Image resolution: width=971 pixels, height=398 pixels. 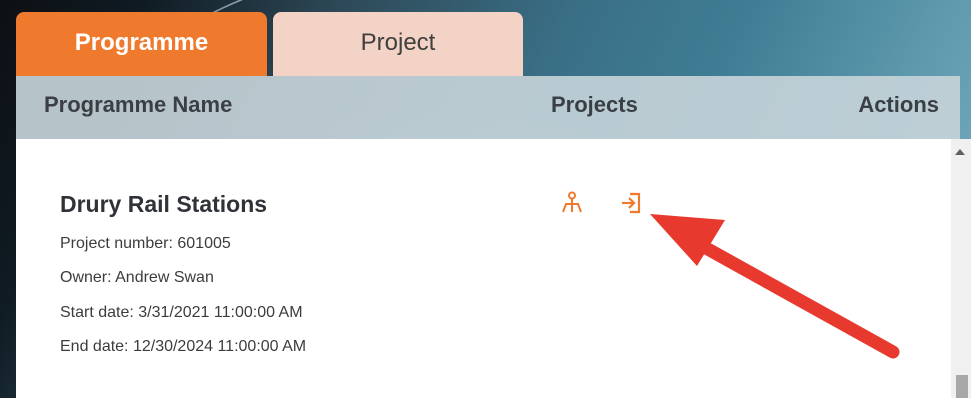 What do you see at coordinates (183, 346) in the screenshot?
I see `end-date: End date: 12/30/2024 11:00:00 AM` at bounding box center [183, 346].